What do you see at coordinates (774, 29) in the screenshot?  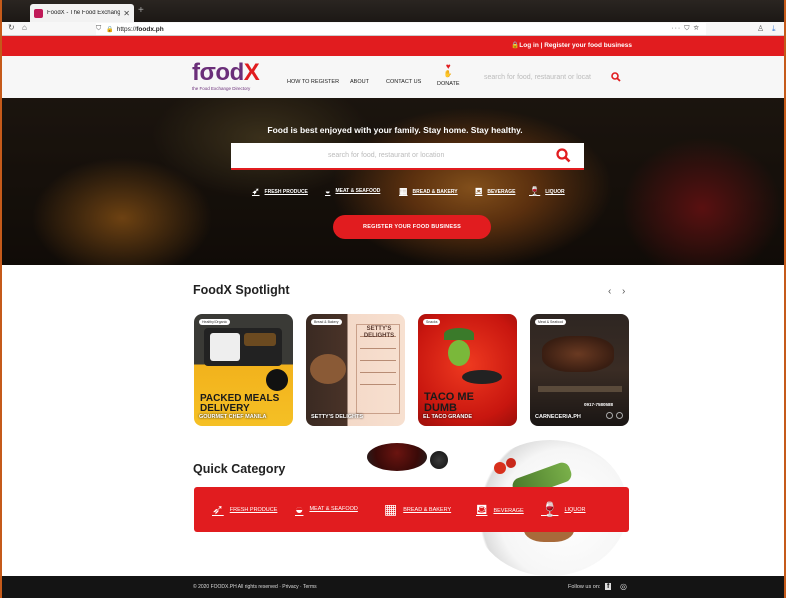 I see `download-icon: ⤓` at bounding box center [774, 29].